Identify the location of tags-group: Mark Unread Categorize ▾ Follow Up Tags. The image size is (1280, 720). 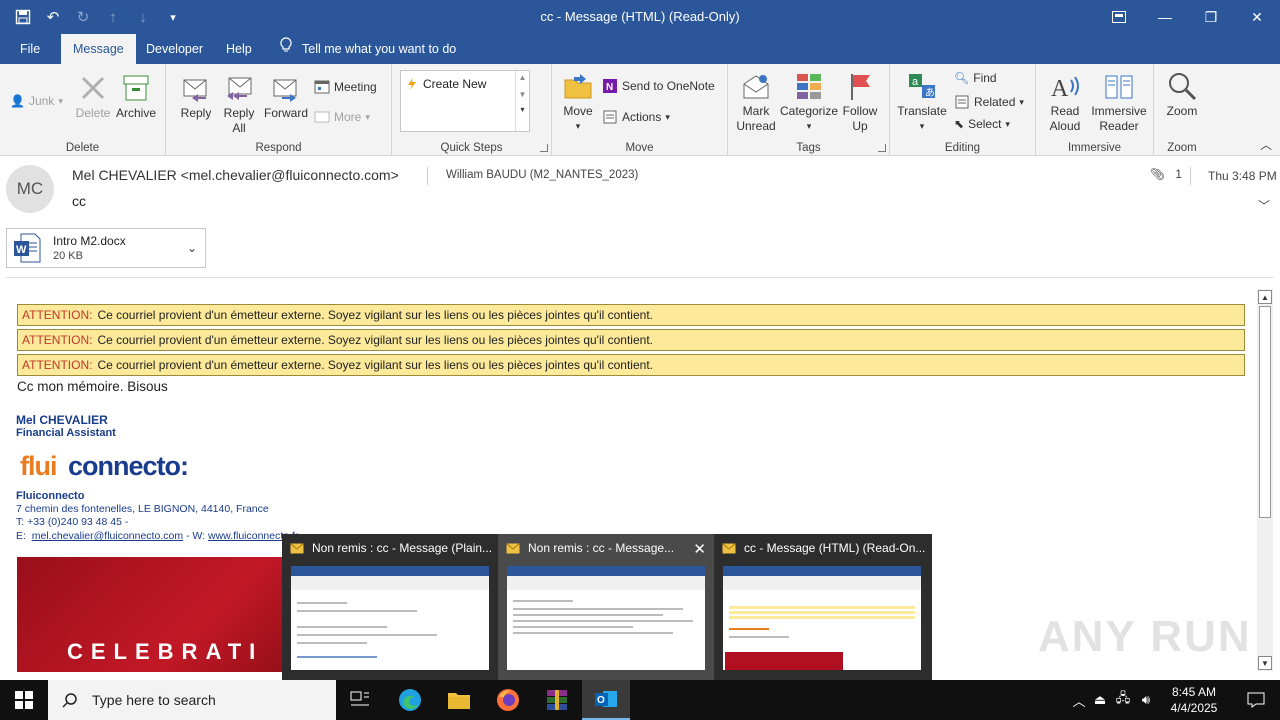
(809, 110).